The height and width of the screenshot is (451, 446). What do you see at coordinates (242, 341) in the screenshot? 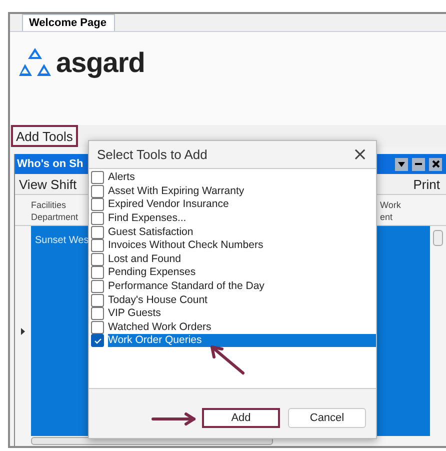
I see `list-item: Work Order Queries` at bounding box center [242, 341].